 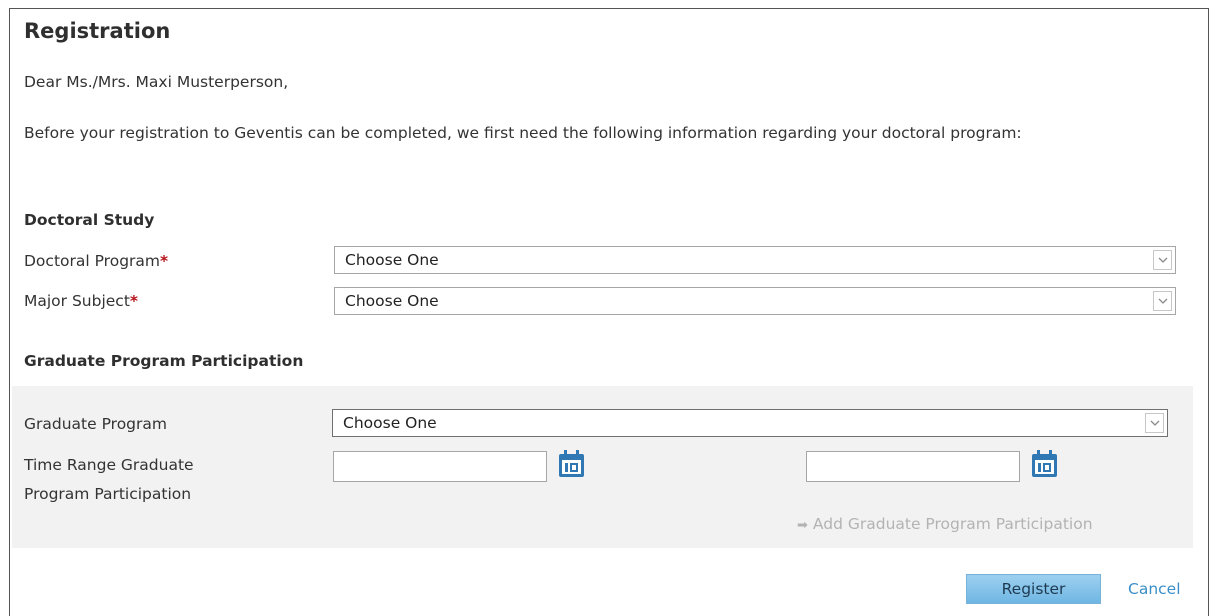 What do you see at coordinates (802, 525) in the screenshot?
I see `arrow-right-icon: ➡` at bounding box center [802, 525].